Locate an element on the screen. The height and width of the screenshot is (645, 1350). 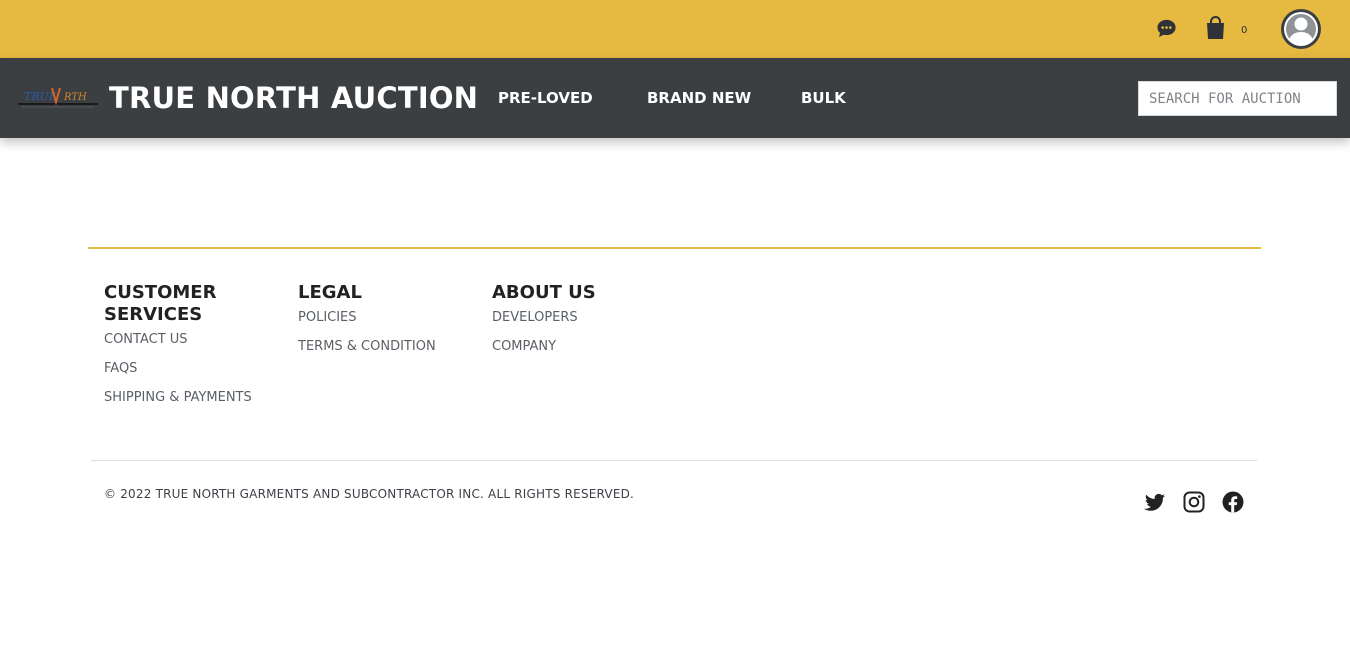
footer-col-title: ABOUT US is located at coordinates (544, 292).